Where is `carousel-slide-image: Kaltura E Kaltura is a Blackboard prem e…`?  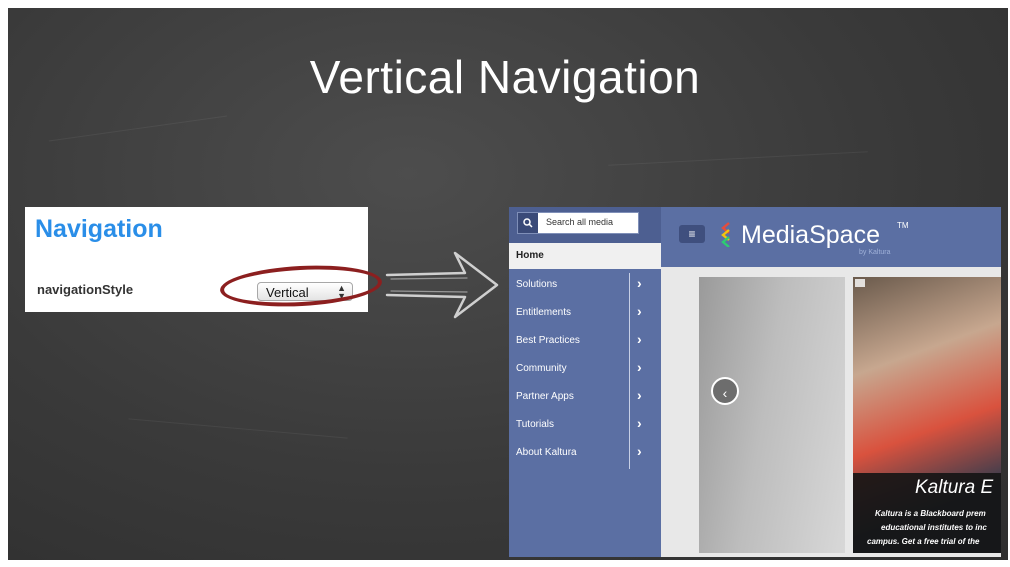
carousel-slide-image: Kaltura E Kaltura is a Blackboard prem e… is located at coordinates (927, 415).